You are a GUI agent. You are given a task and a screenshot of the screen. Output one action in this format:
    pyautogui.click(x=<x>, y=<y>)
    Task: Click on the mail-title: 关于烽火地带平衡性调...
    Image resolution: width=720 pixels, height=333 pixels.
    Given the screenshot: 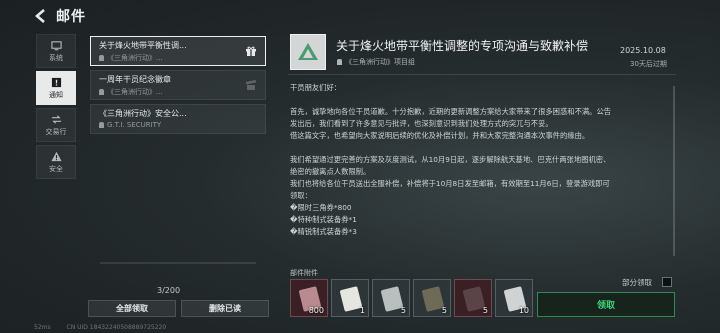 What is the action you would take?
    pyautogui.click(x=143, y=45)
    